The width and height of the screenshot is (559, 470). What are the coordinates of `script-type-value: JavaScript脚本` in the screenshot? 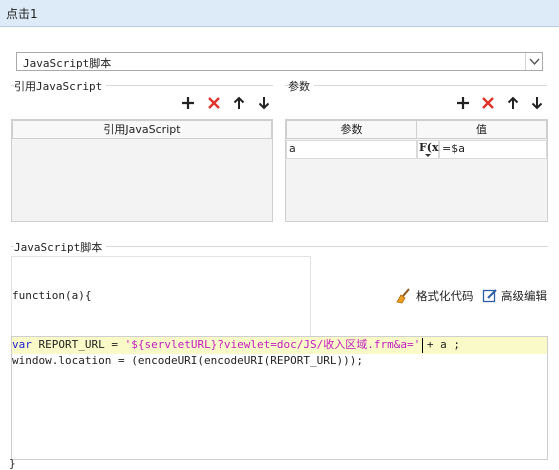 It's located at (67, 63).